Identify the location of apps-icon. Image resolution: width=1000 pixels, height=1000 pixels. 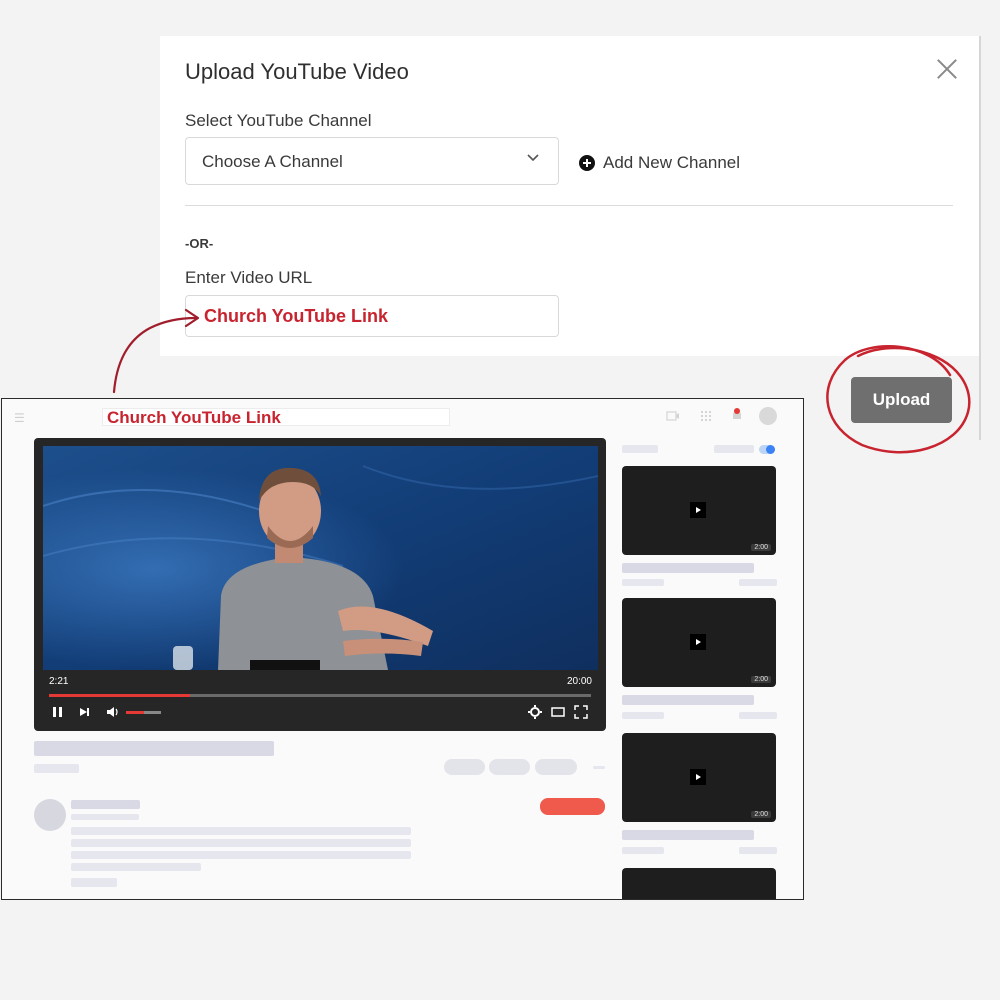
(706, 416).